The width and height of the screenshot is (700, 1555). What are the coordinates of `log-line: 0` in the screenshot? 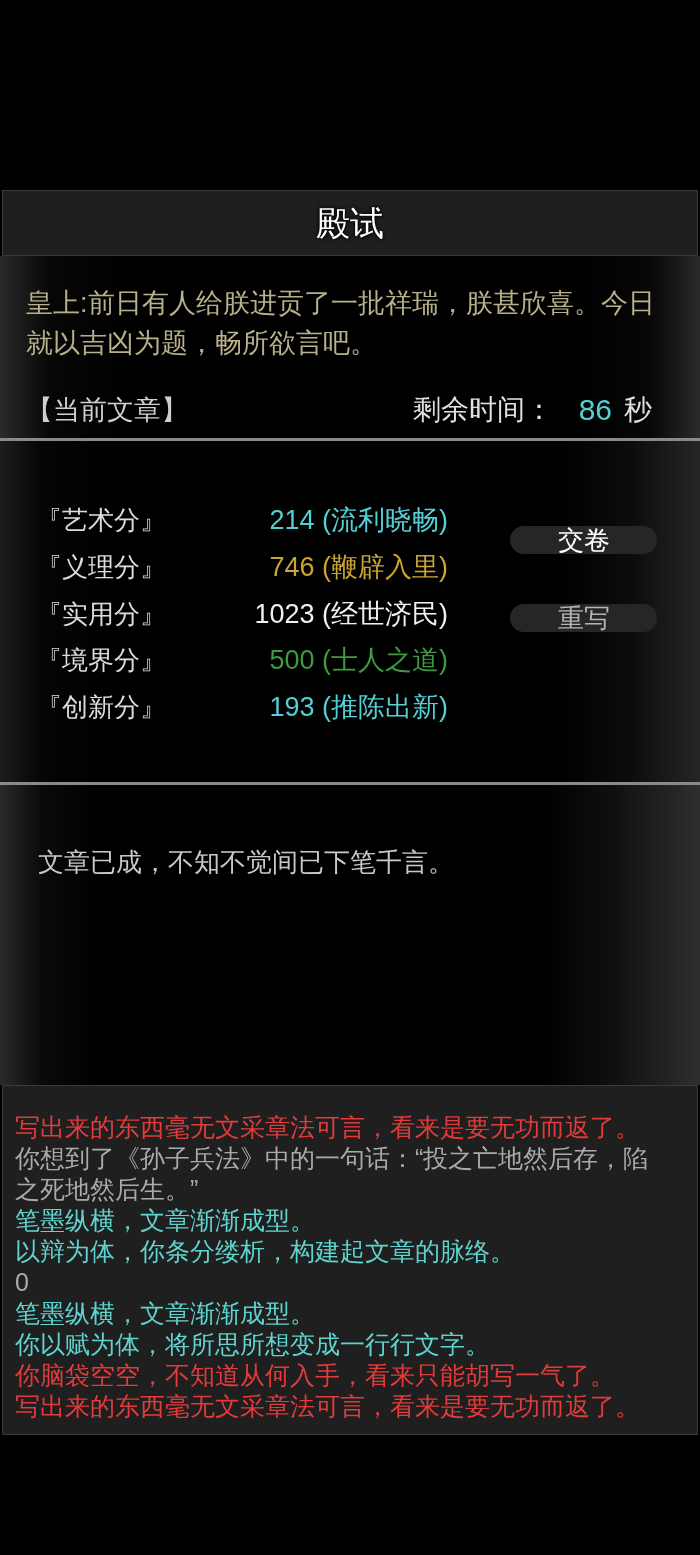 It's located at (22, 1282).